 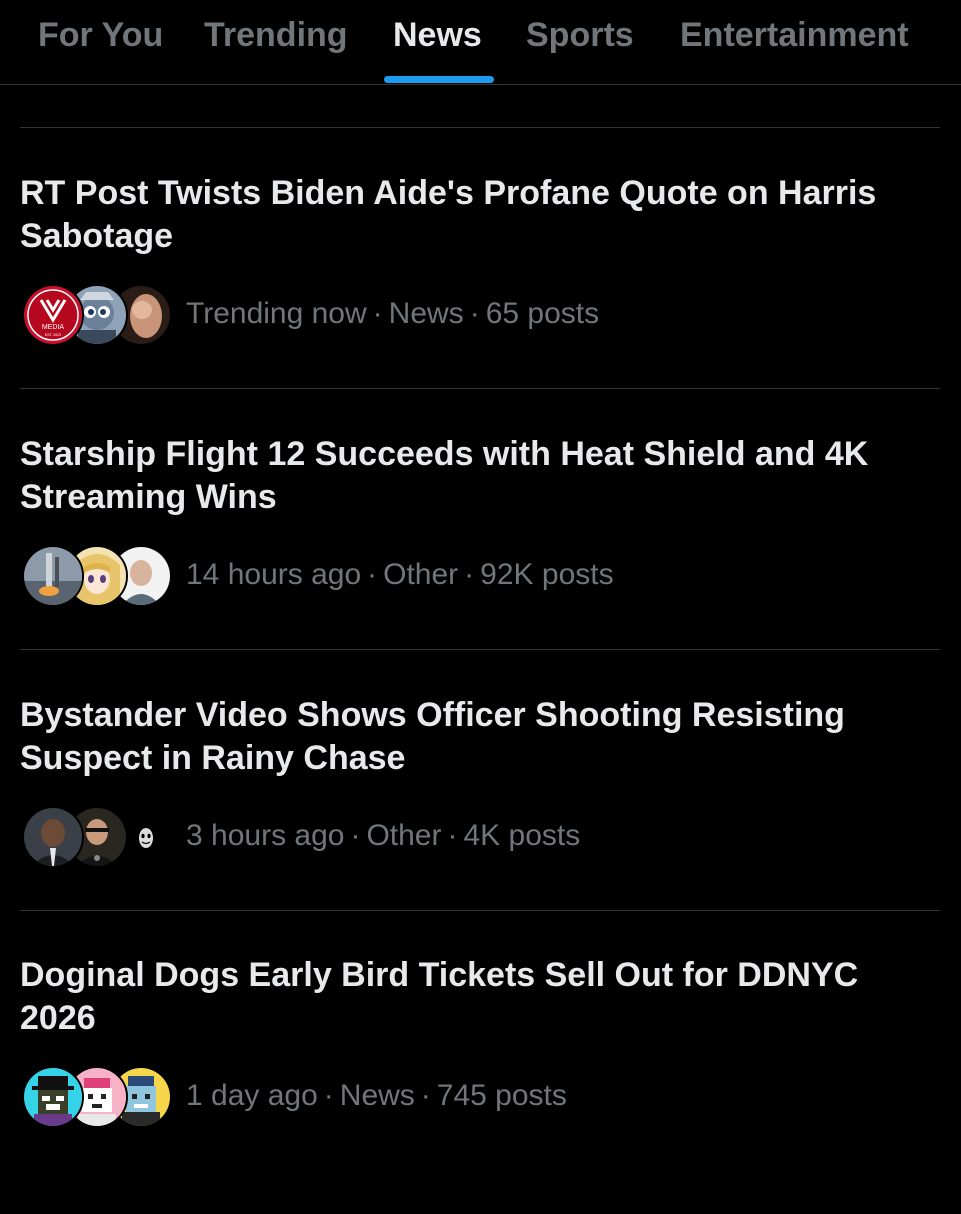 I want to click on story-post-count: 65 posts, so click(x=542, y=313).